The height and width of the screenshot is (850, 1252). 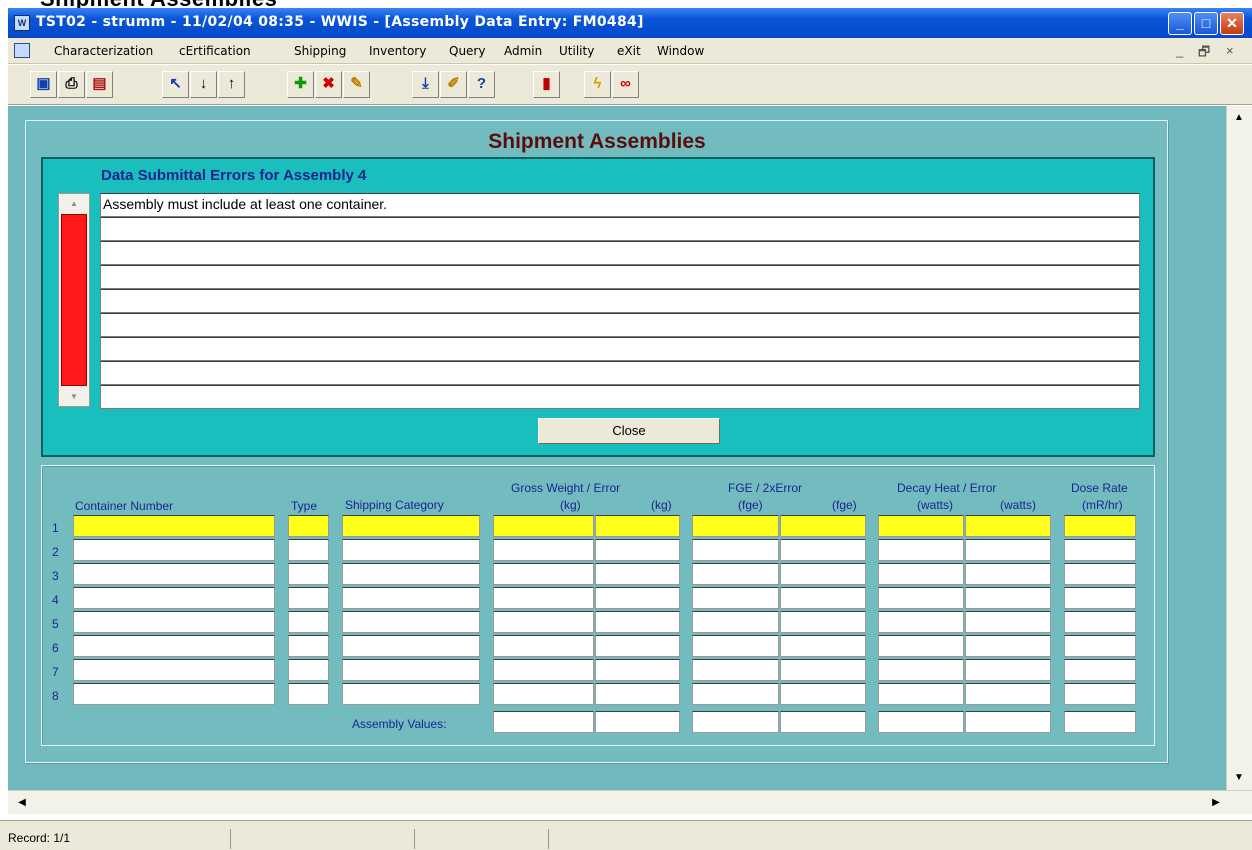 I want to click on insert-record-icon: ✚, so click(x=300, y=84).